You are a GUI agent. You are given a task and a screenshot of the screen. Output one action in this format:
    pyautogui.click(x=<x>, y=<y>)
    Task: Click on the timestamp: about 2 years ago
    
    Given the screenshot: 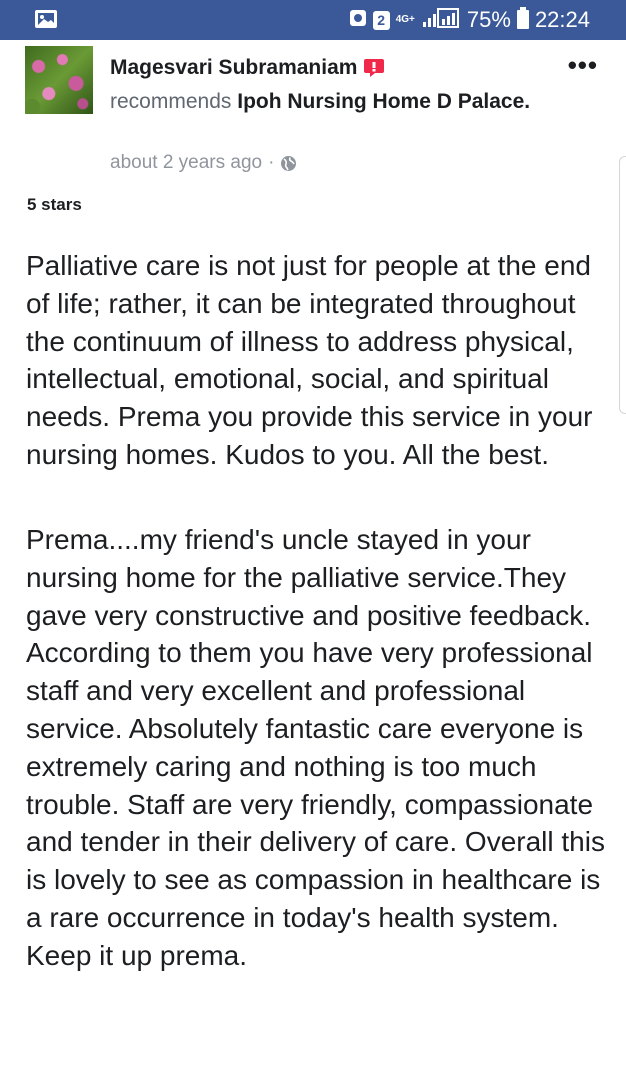 What is the action you would take?
    pyautogui.click(x=186, y=163)
    